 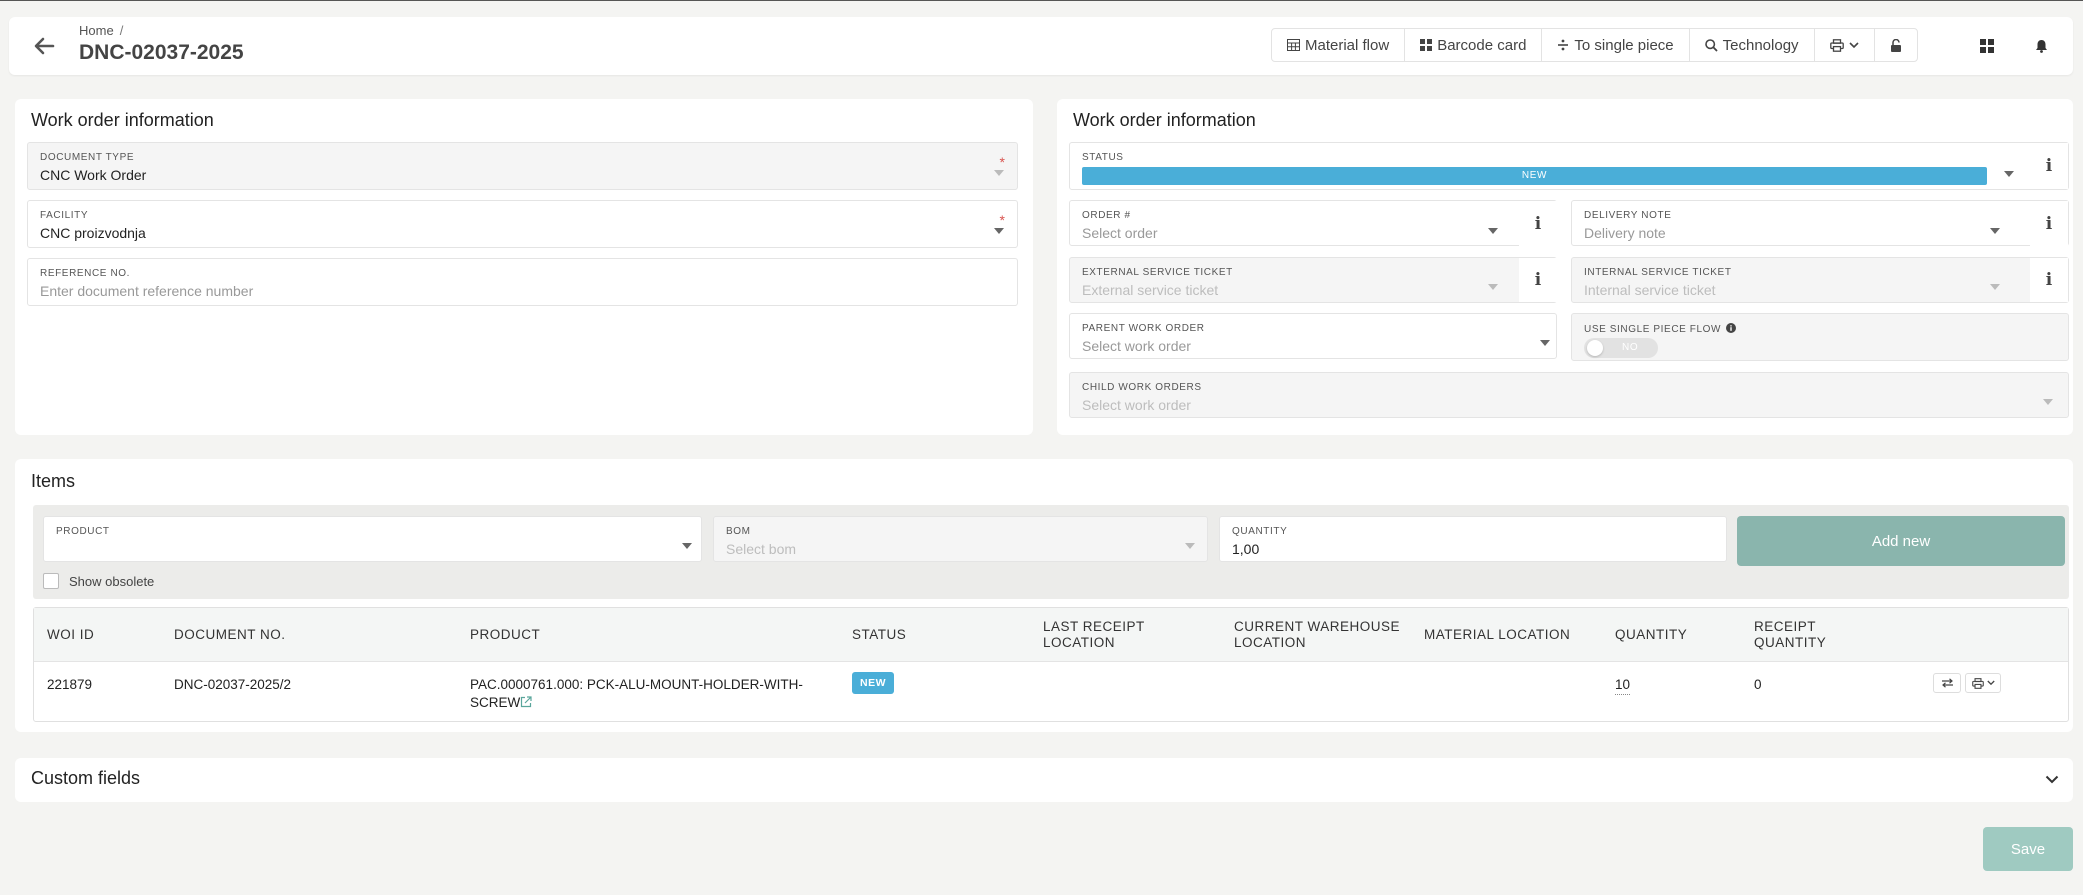 What do you see at coordinates (93, 233) in the screenshot?
I see `field-value: CNC proizvodnja` at bounding box center [93, 233].